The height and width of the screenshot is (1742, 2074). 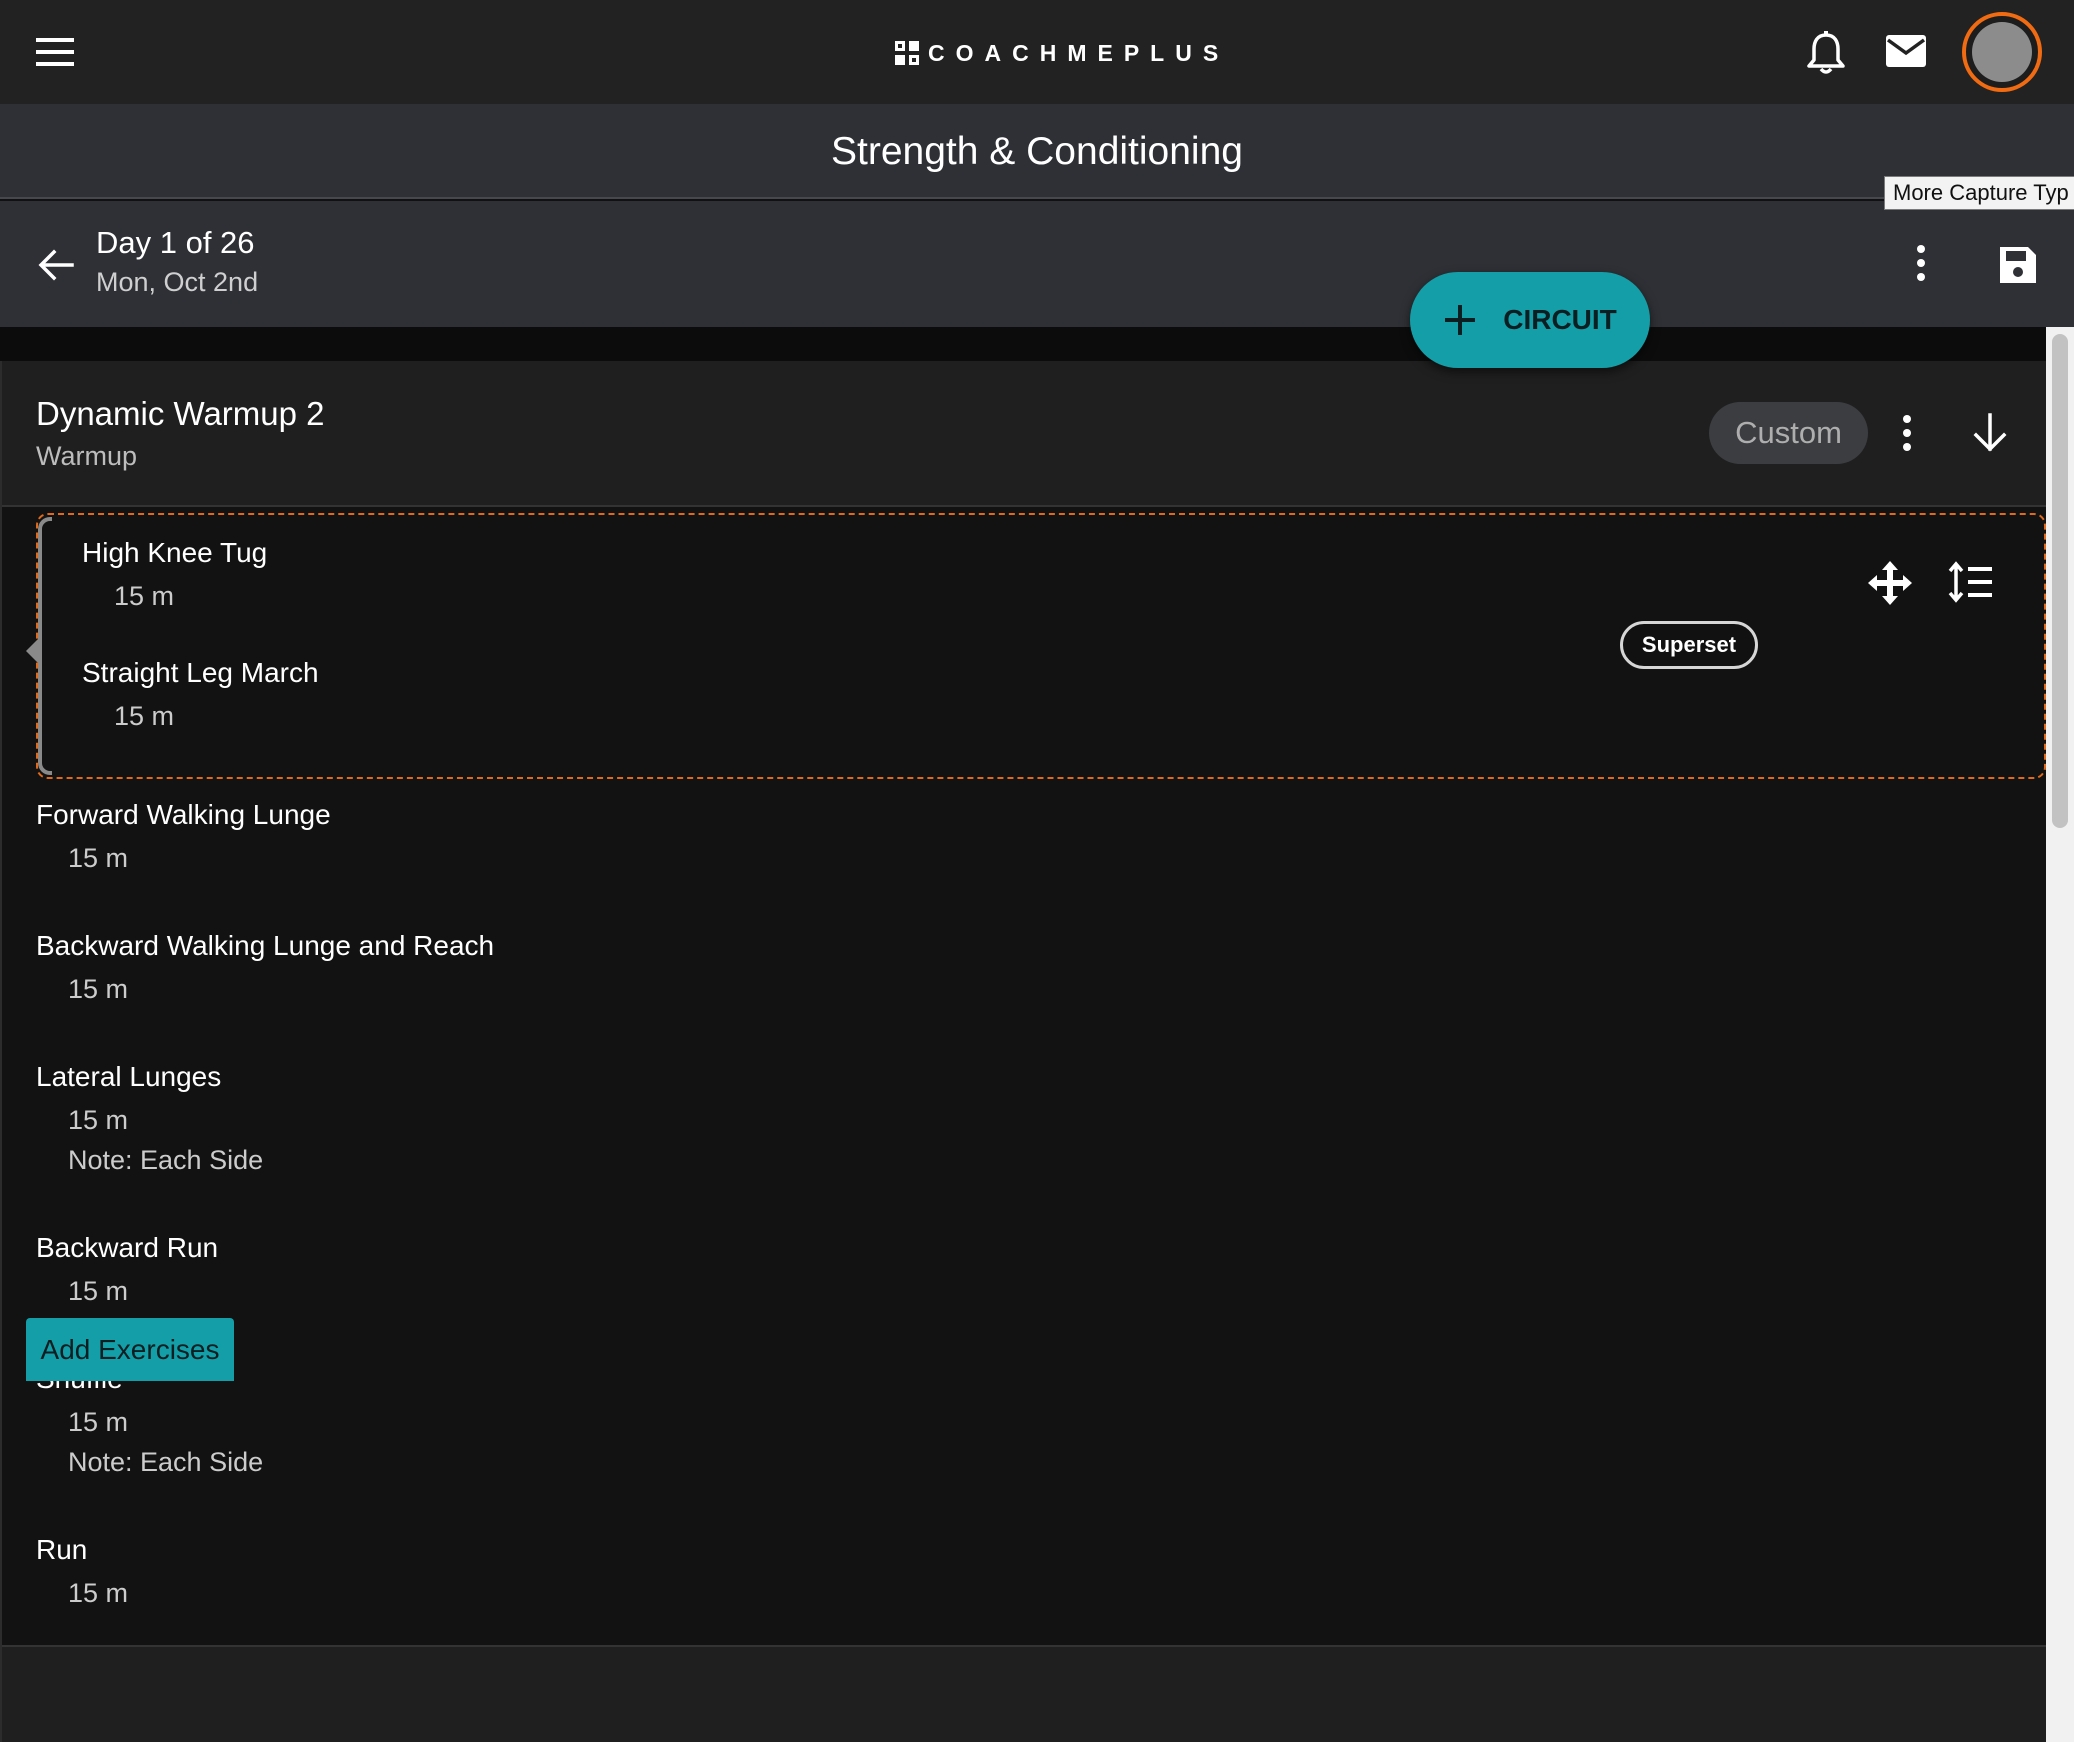 I want to click on reorder-list-icon, so click(x=1971, y=582).